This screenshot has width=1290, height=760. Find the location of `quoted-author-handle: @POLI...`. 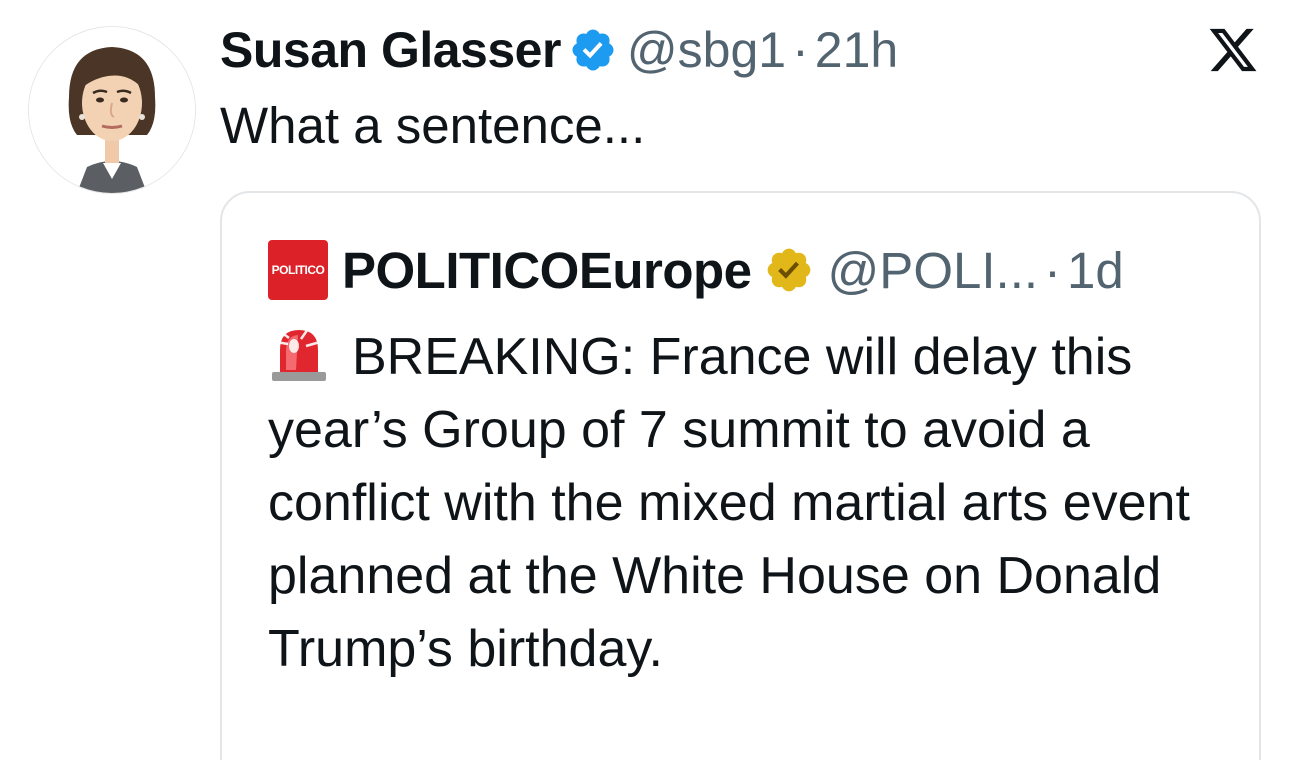

quoted-author-handle: @POLI... is located at coordinates (933, 270).